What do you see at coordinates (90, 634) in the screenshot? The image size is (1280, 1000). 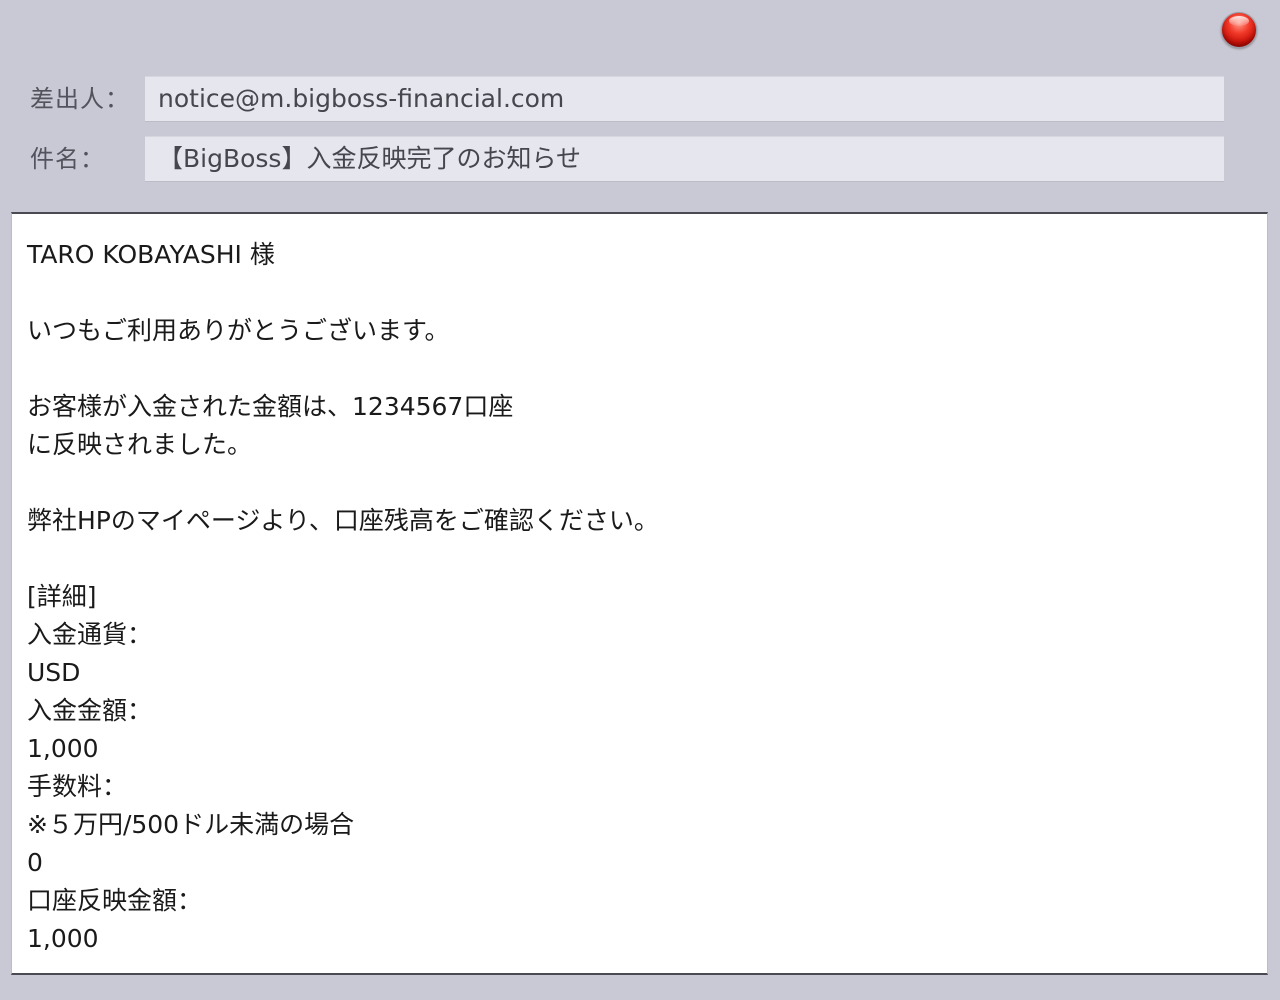 I see `currency-label: 入金通貨：` at bounding box center [90, 634].